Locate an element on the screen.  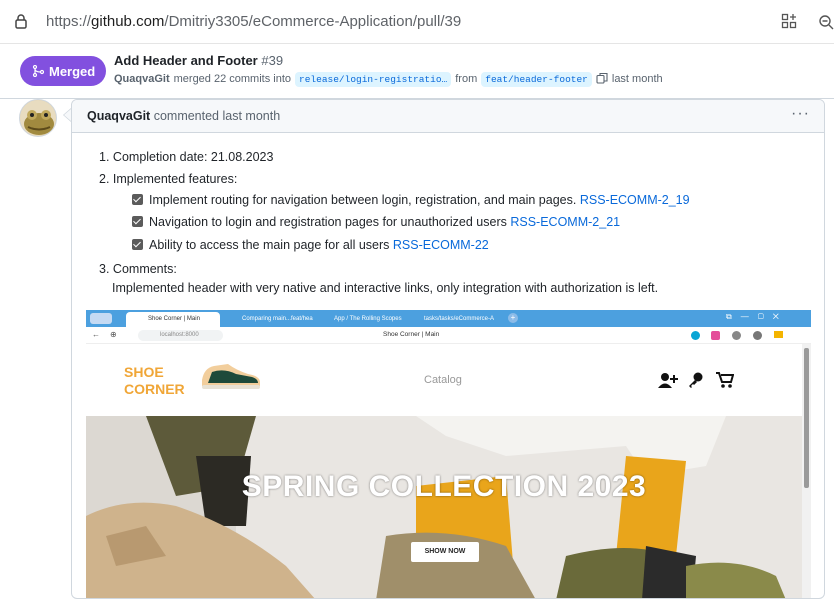
scrollbar-thumb is located at coordinates (806, 418).